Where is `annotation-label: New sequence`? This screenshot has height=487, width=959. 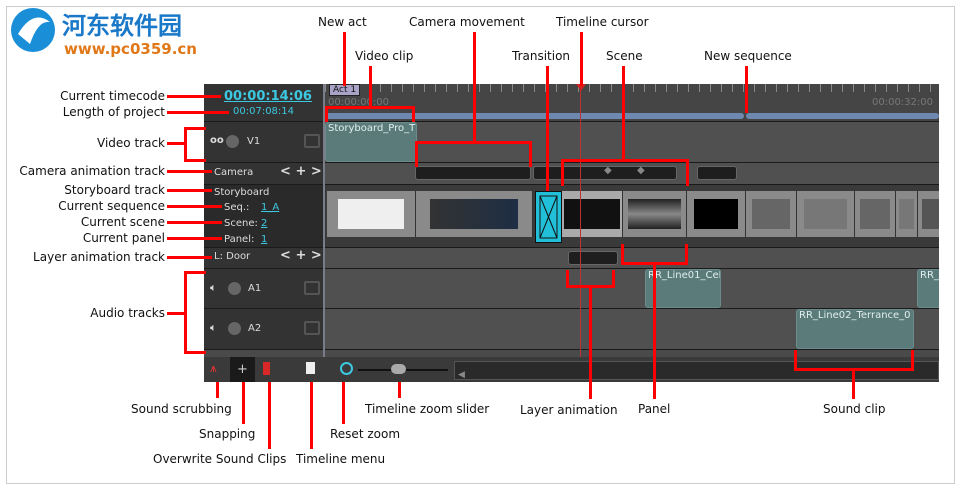
annotation-label: New sequence is located at coordinates (748, 56).